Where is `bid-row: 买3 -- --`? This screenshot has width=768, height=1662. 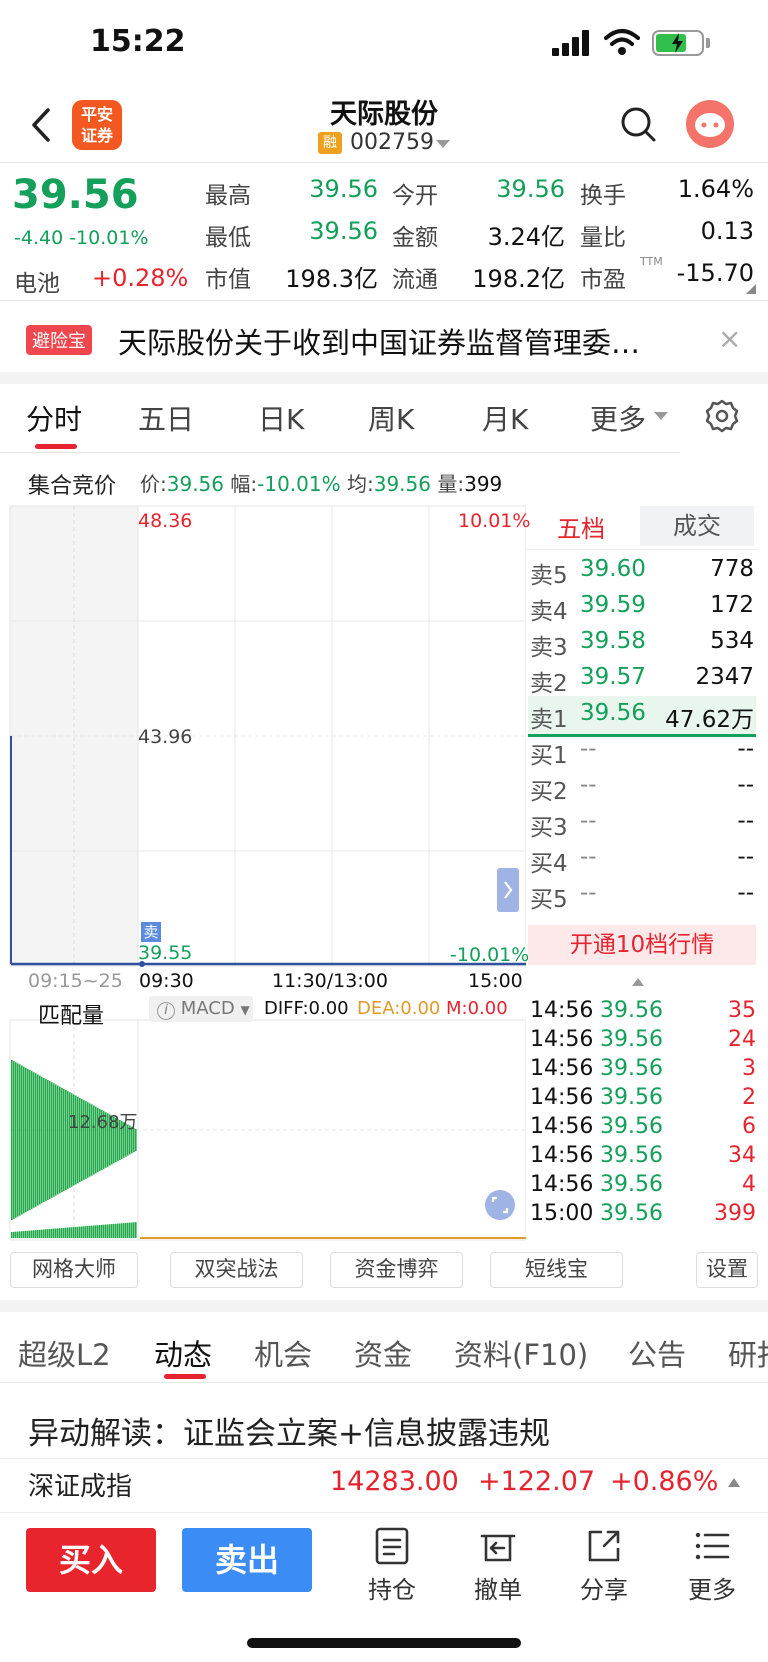 bid-row: 买3 -- -- is located at coordinates (642, 823).